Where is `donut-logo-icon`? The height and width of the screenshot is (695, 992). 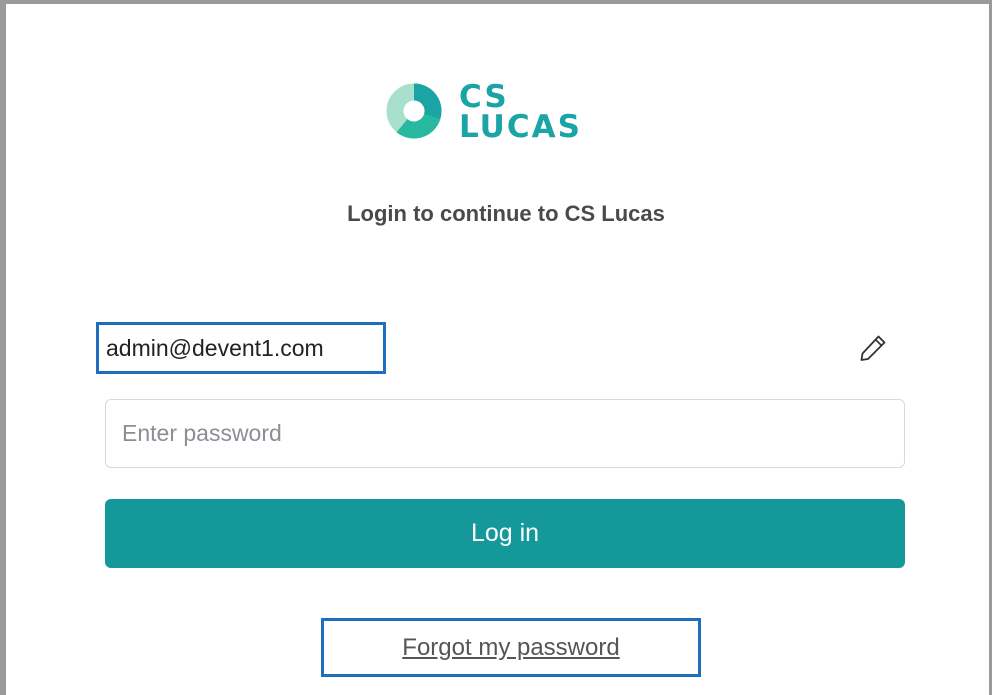
donut-logo-icon is located at coordinates (414, 111).